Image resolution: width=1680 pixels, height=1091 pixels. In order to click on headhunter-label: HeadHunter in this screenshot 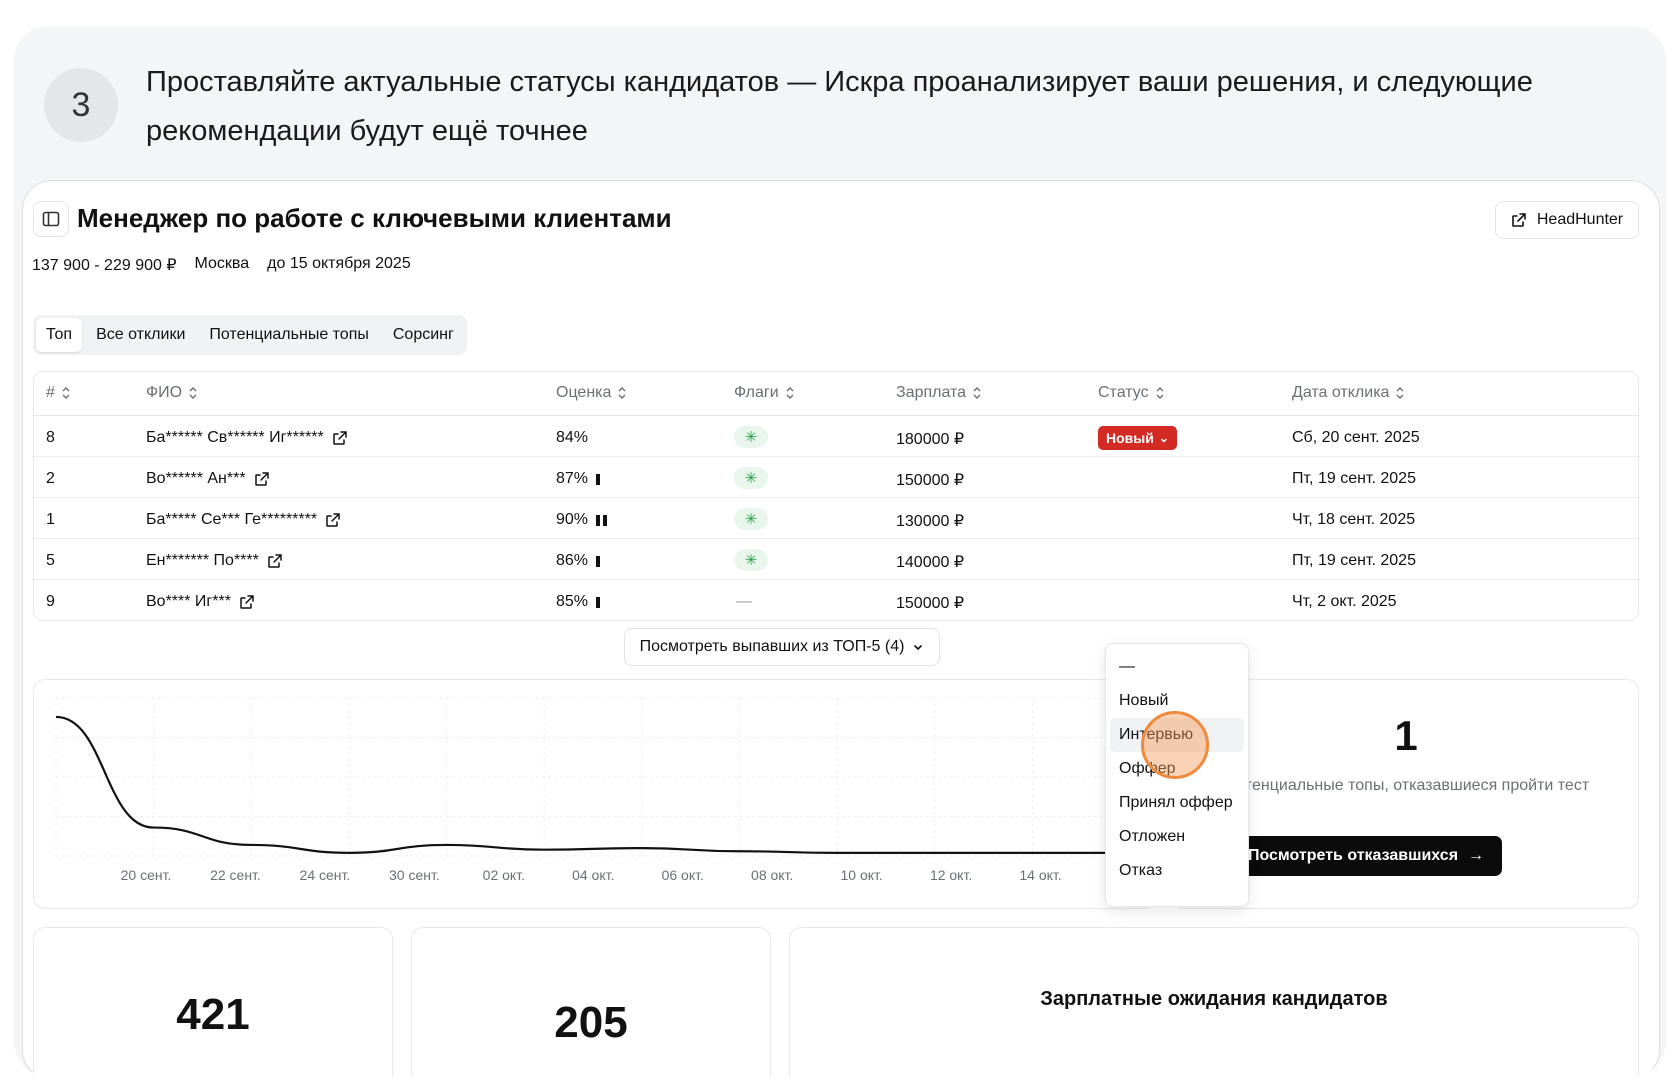, I will do `click(1580, 219)`.